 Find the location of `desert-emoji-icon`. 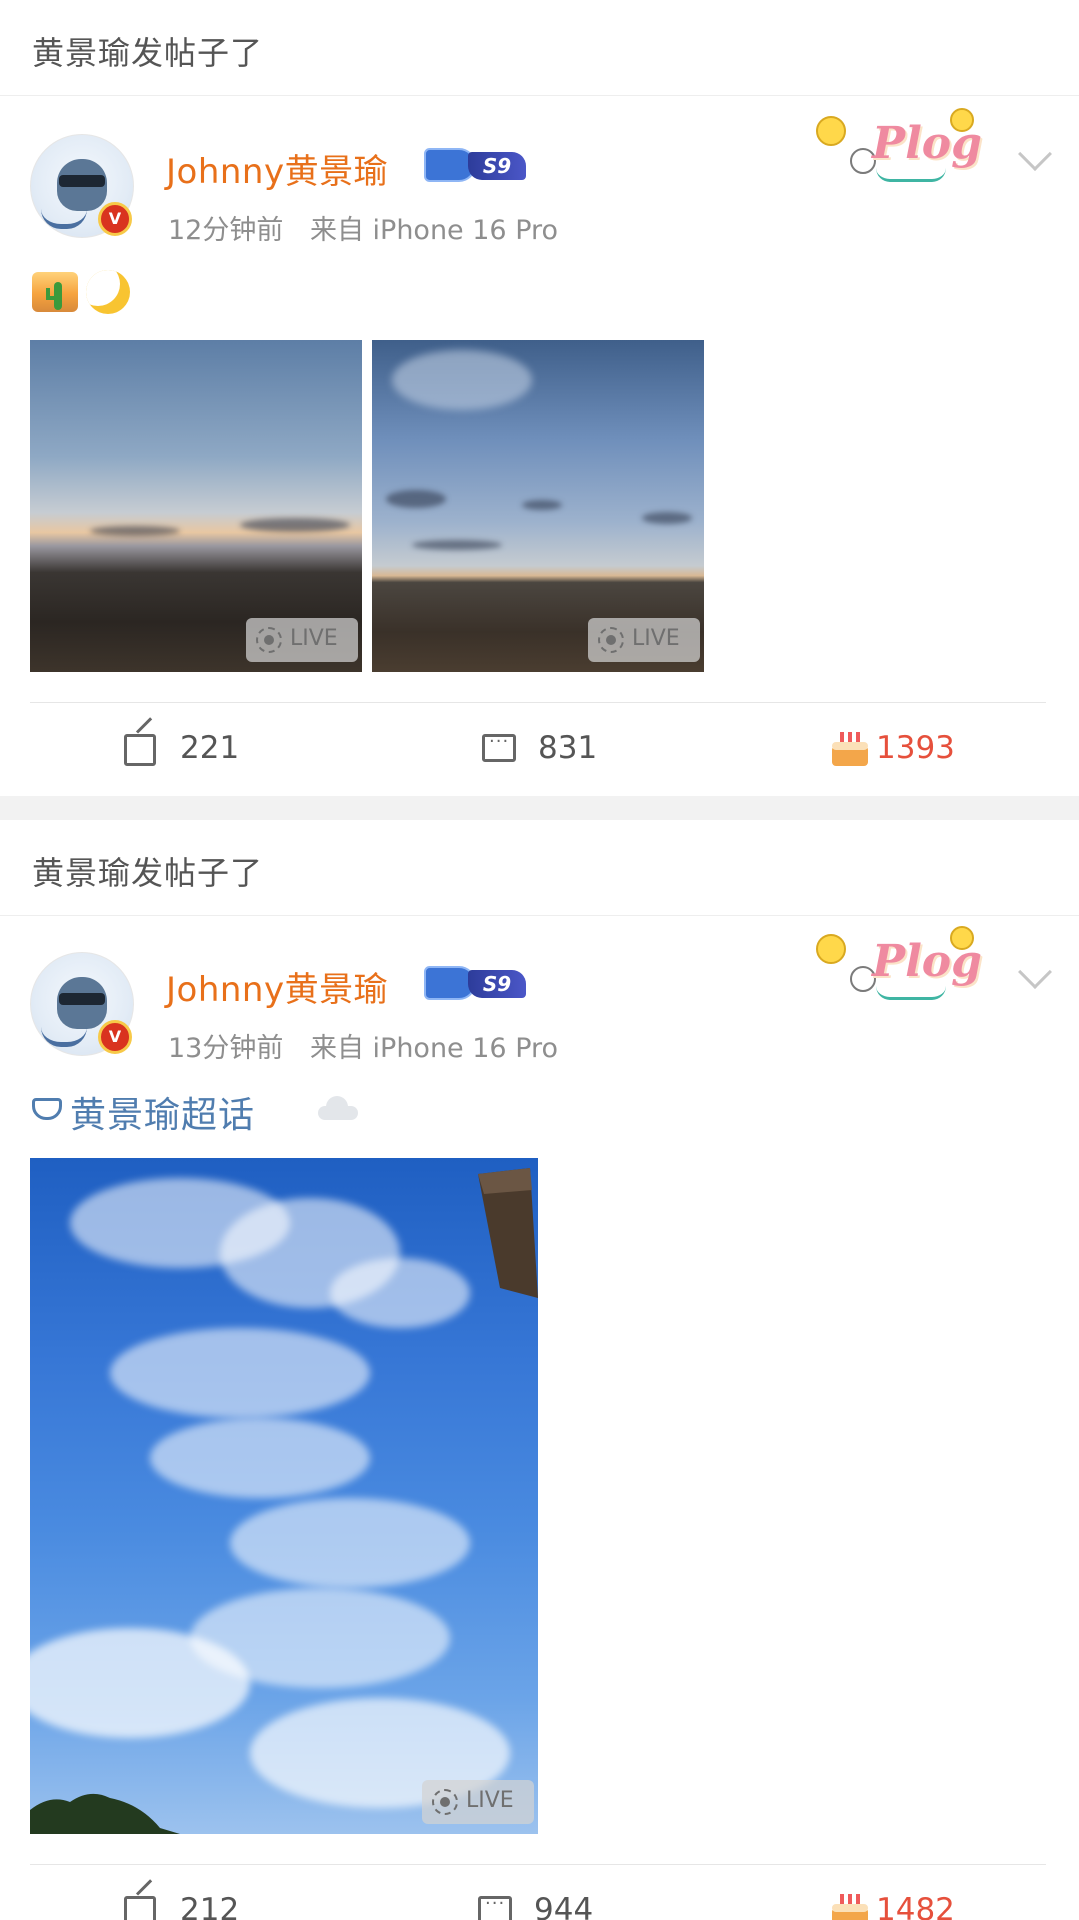

desert-emoji-icon is located at coordinates (55, 292).